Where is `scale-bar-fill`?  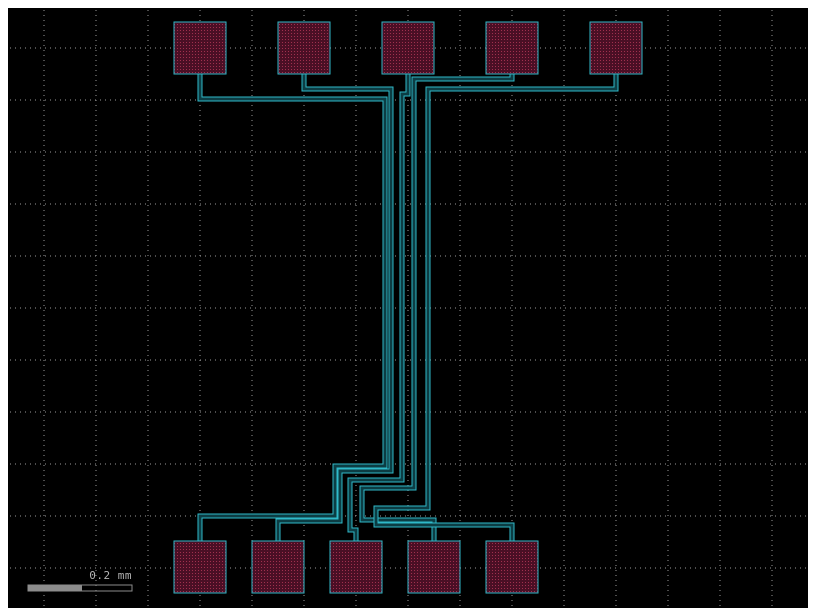 scale-bar-fill is located at coordinates (55, 588).